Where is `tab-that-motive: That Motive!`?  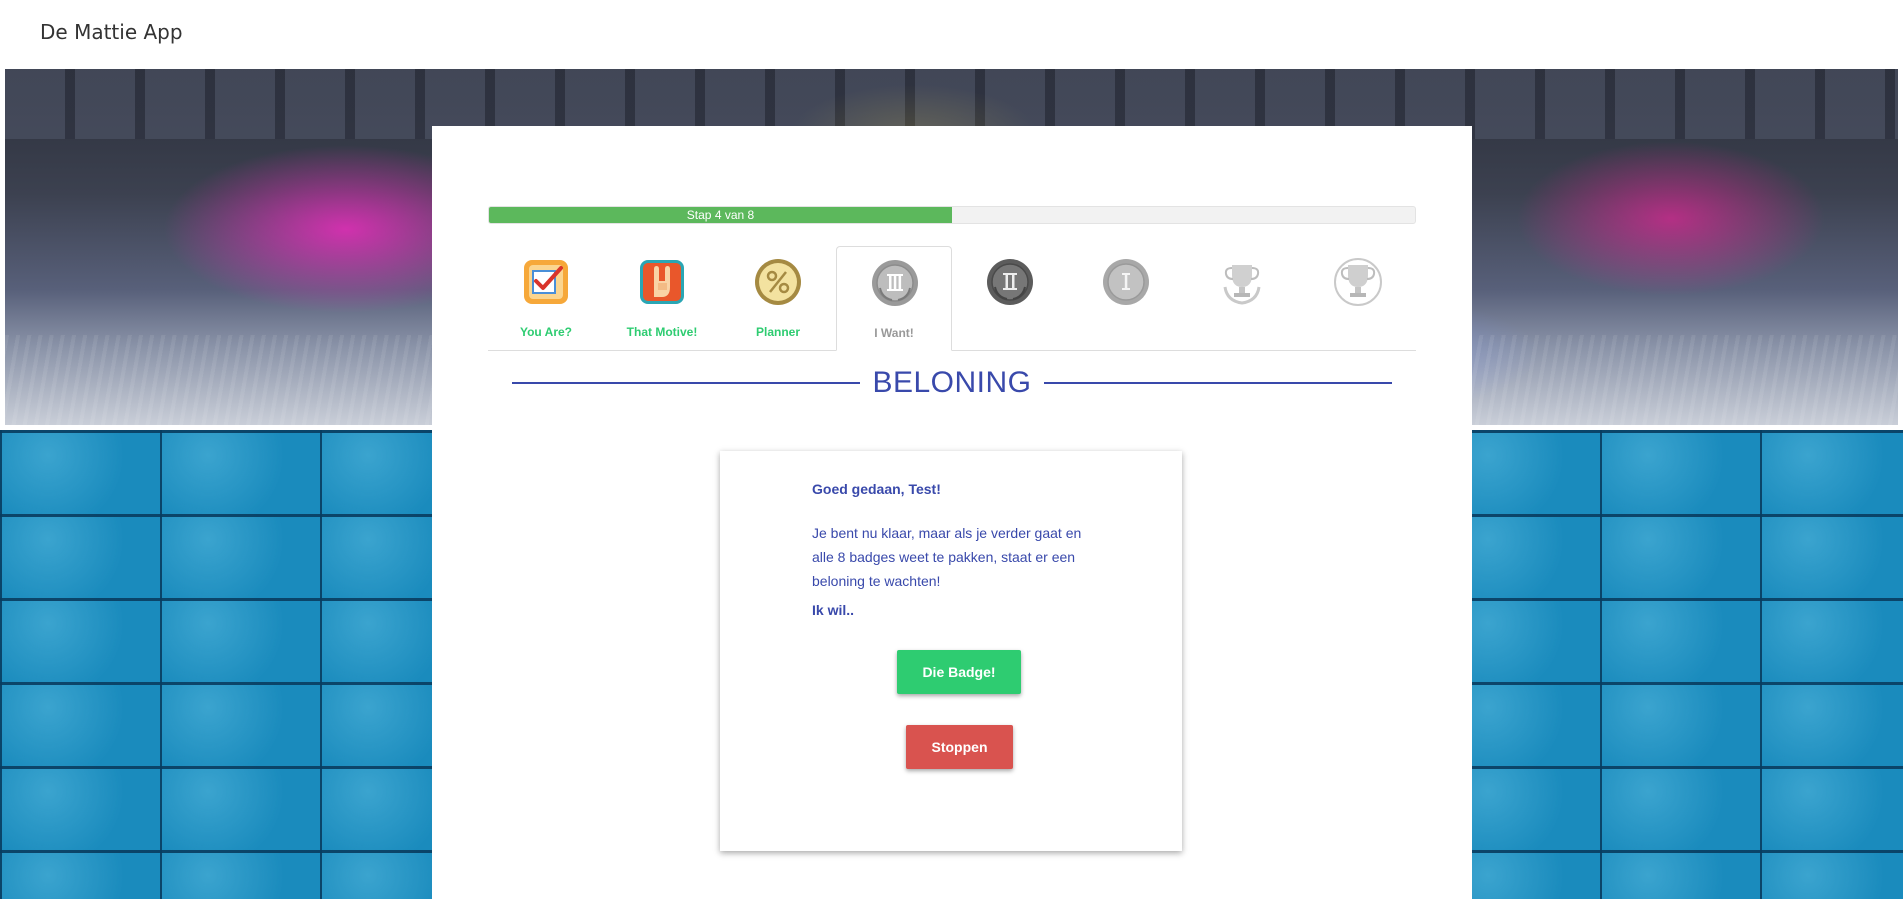
tab-that-motive: That Motive! is located at coordinates (662, 298).